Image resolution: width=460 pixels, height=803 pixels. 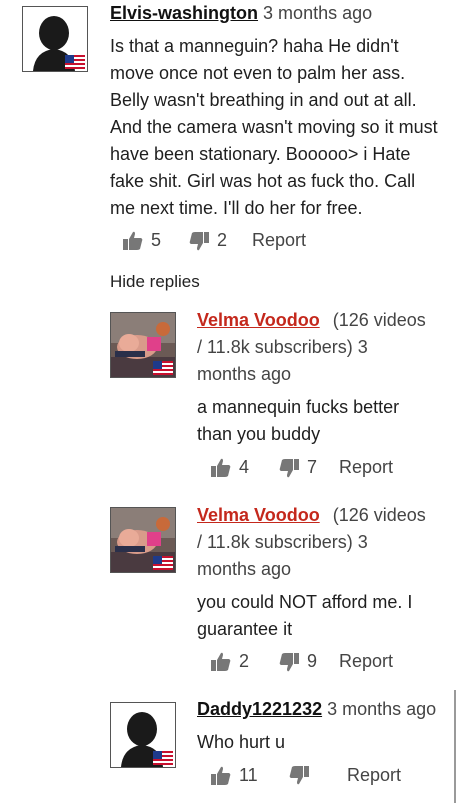 I want to click on scrollbar, so click(x=455, y=746).